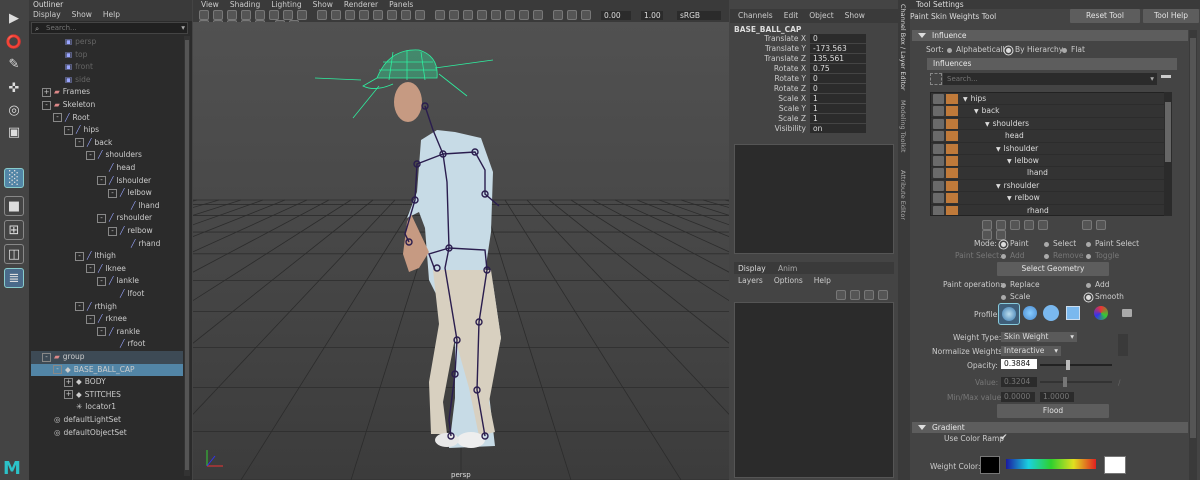 This screenshot has height=480, width=1200. What do you see at coordinates (1063, 255) in the screenshot?
I see `paint-select-remove-radio: Remove` at bounding box center [1063, 255].